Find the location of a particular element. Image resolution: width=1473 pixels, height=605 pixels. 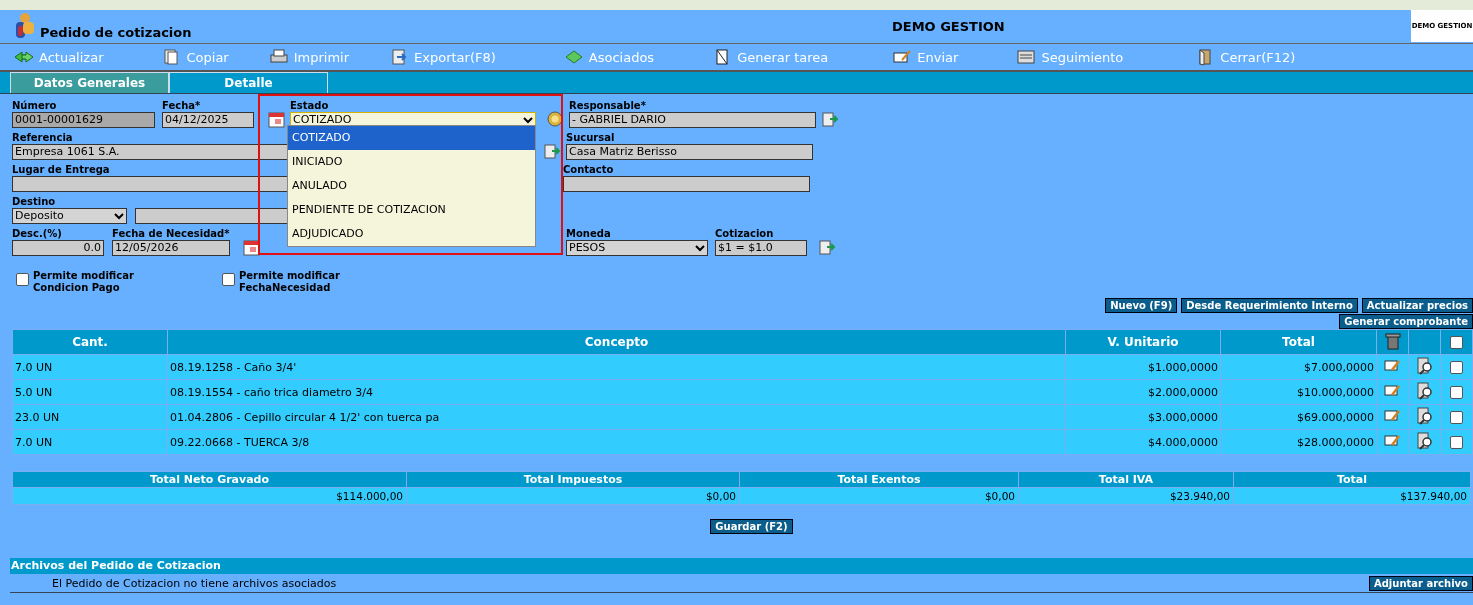

input-field: 12/05/2026 is located at coordinates (171, 248).